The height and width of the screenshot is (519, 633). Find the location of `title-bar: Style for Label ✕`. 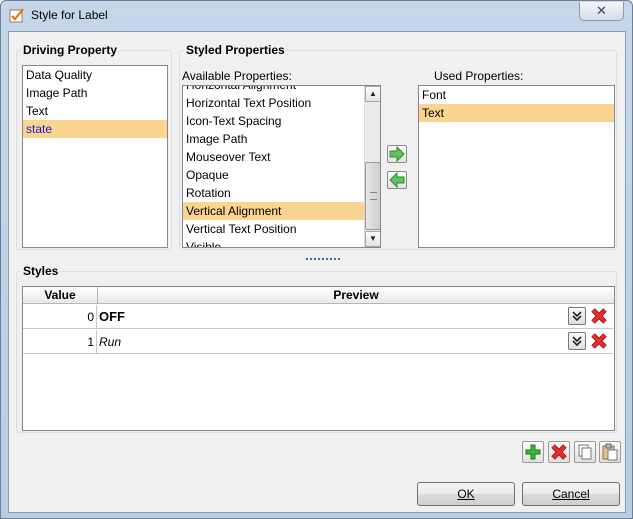

title-bar: Style for Label ✕ is located at coordinates (316, 16).